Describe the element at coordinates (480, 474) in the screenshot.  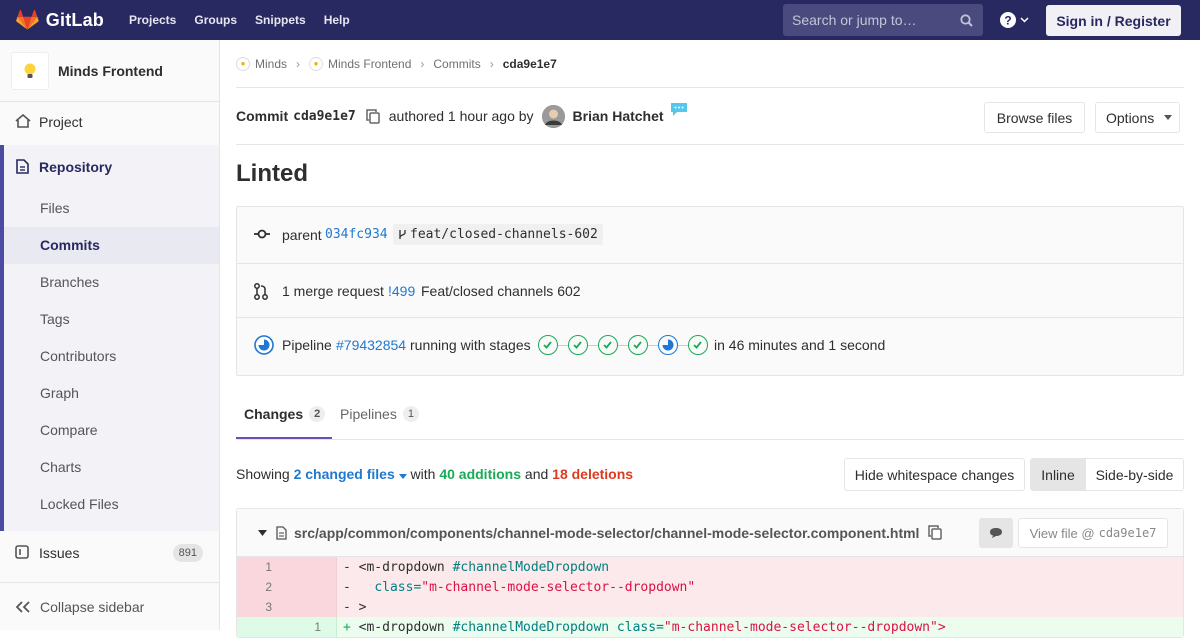
I see `additions-count: 40 additions` at that location.